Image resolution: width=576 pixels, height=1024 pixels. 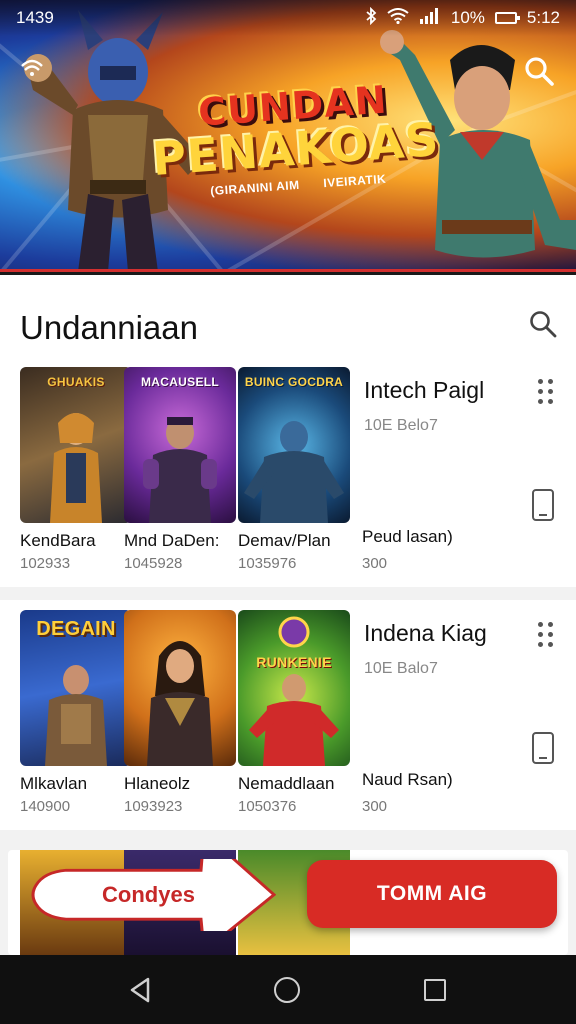 What do you see at coordinates (180, 382) in the screenshot?
I see `game-card-banner: MACAUSELL` at bounding box center [180, 382].